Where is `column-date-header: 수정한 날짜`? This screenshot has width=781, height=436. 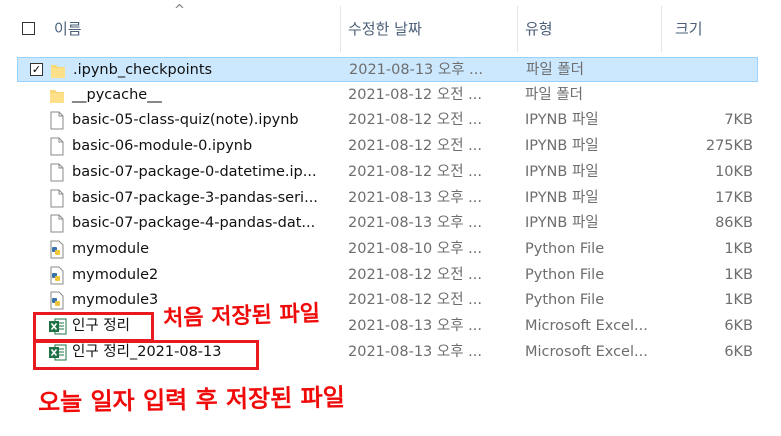
column-date-header: 수정한 날짜 is located at coordinates (433, 29).